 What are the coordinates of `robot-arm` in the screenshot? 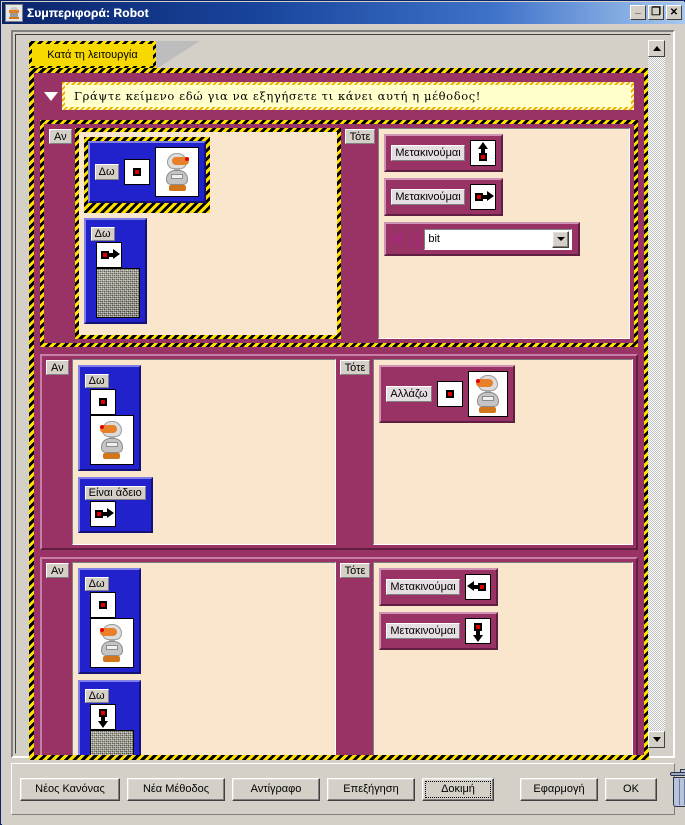 It's located at (111, 444).